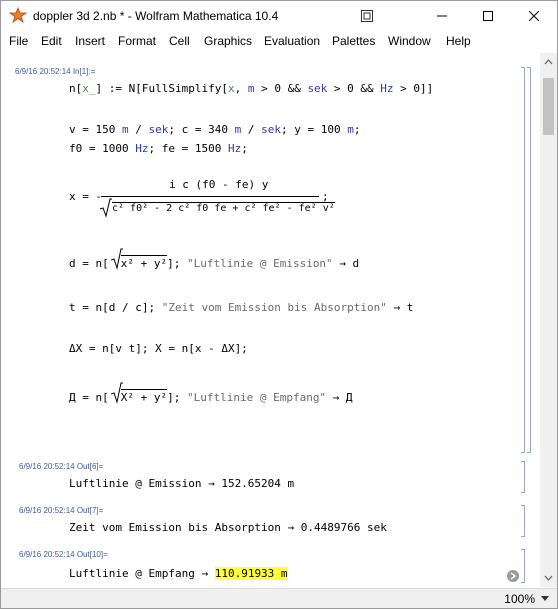 The image size is (558, 609). I want to click on x-eq-denominator: c² f0² - 2 c² f0 fe + c² fe² - fe² v², so click(223, 208).